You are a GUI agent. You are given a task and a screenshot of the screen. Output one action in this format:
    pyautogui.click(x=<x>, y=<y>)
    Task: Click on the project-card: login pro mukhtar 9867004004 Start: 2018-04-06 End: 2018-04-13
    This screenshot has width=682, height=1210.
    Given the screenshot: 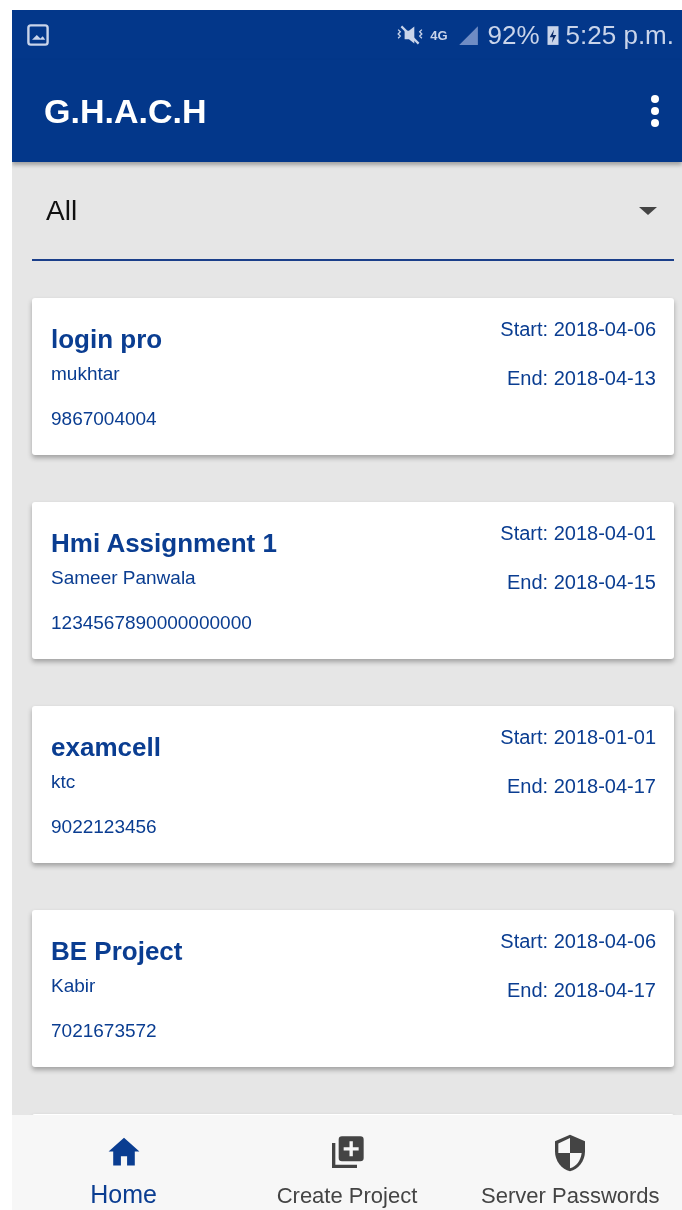 What is the action you would take?
    pyautogui.click(x=353, y=376)
    